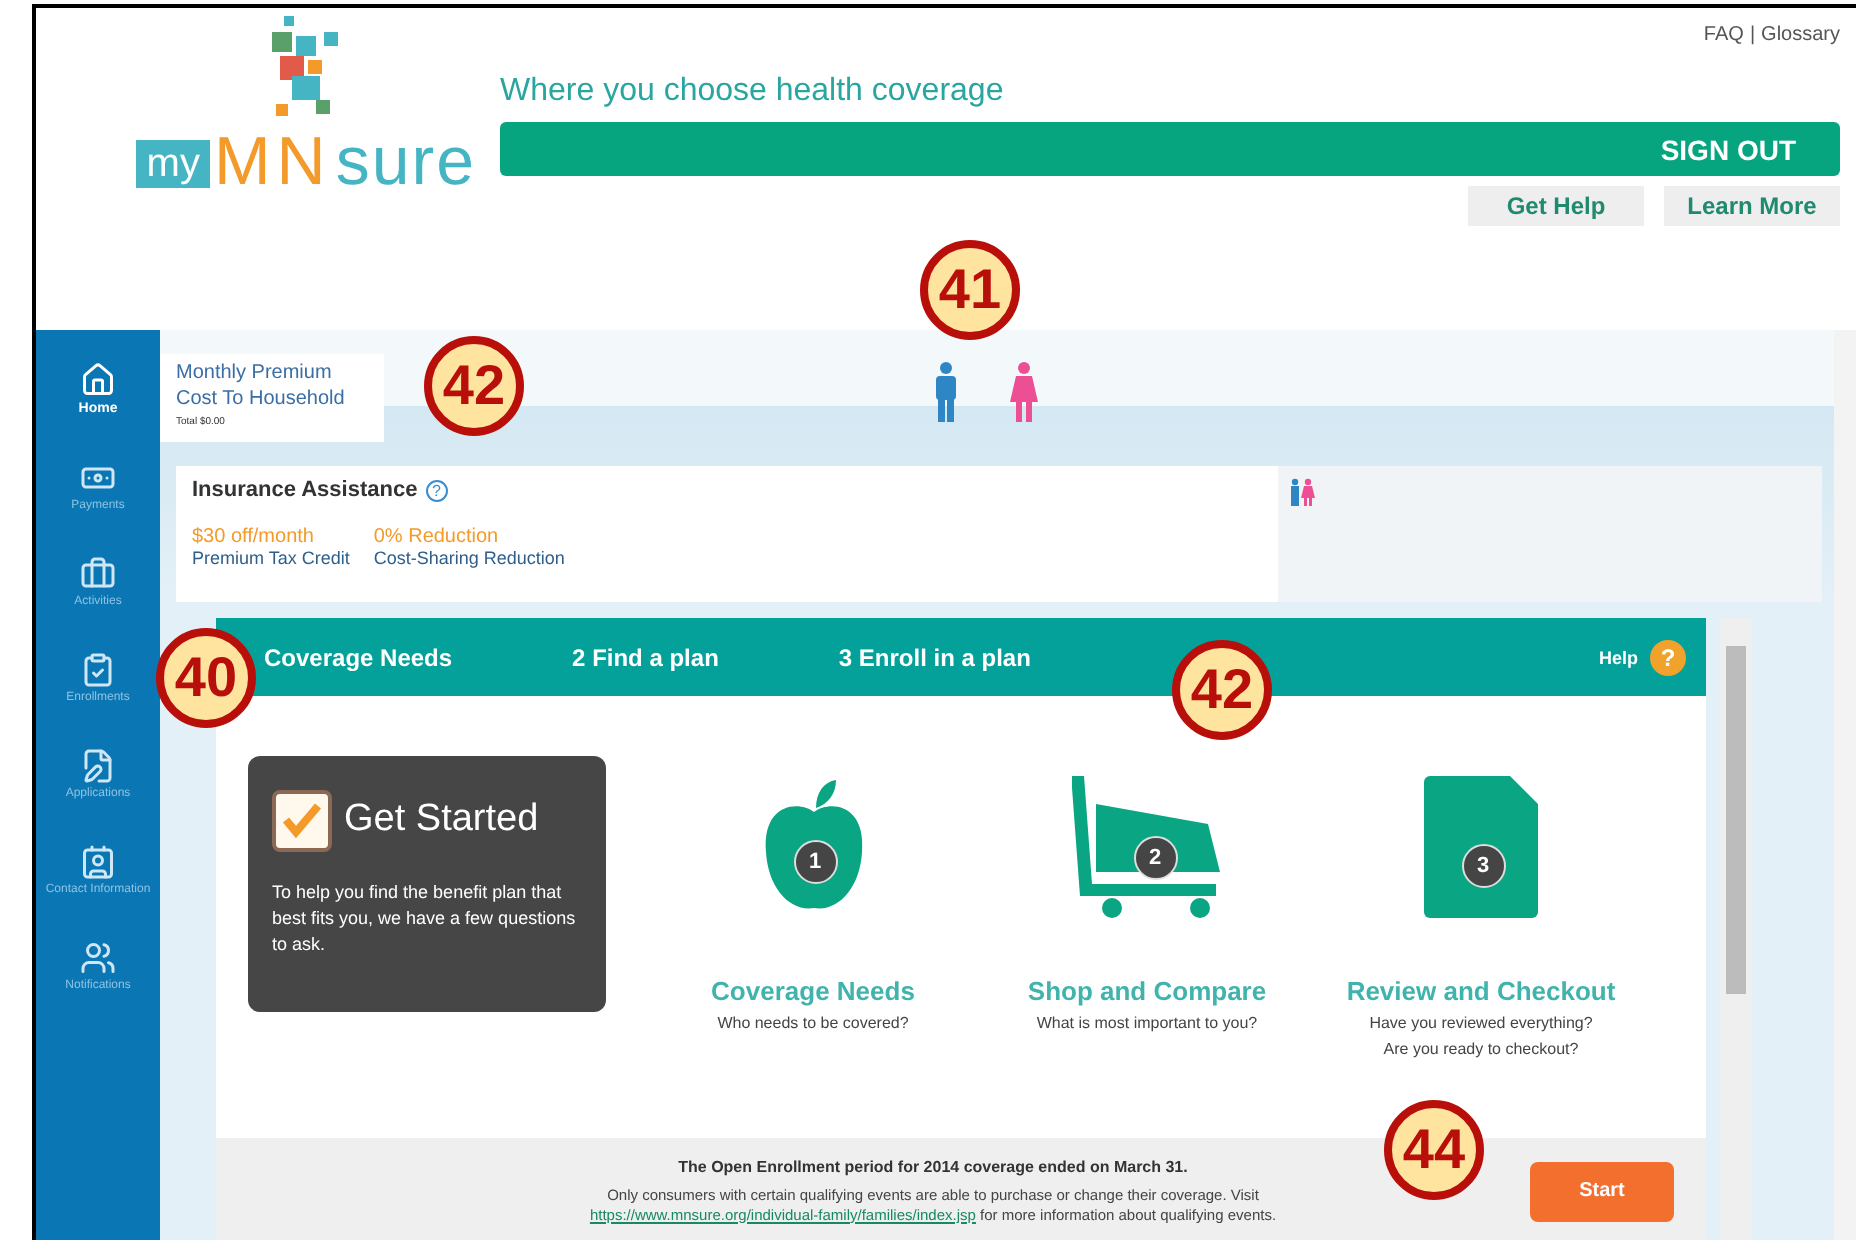 Image resolution: width=1856 pixels, height=1240 pixels. I want to click on scrollbar, so click(1736, 929).